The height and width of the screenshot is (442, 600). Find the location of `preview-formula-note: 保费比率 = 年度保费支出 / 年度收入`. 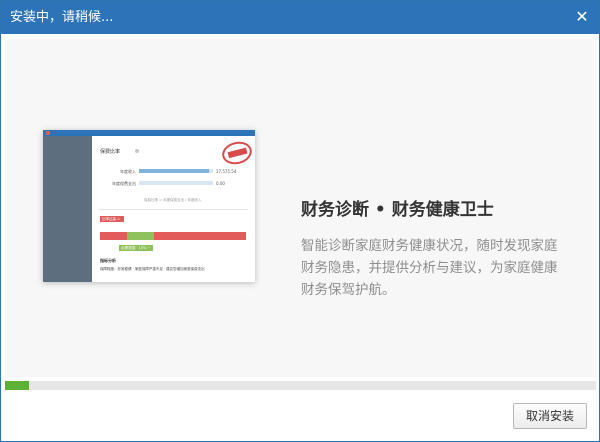

preview-formula-note: 保费比率 = 年度保费支出 / 年度收入 is located at coordinates (173, 200).